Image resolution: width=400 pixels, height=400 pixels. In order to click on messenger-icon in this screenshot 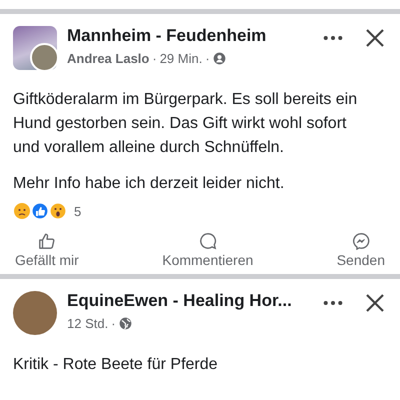, I will do `click(361, 241)`.